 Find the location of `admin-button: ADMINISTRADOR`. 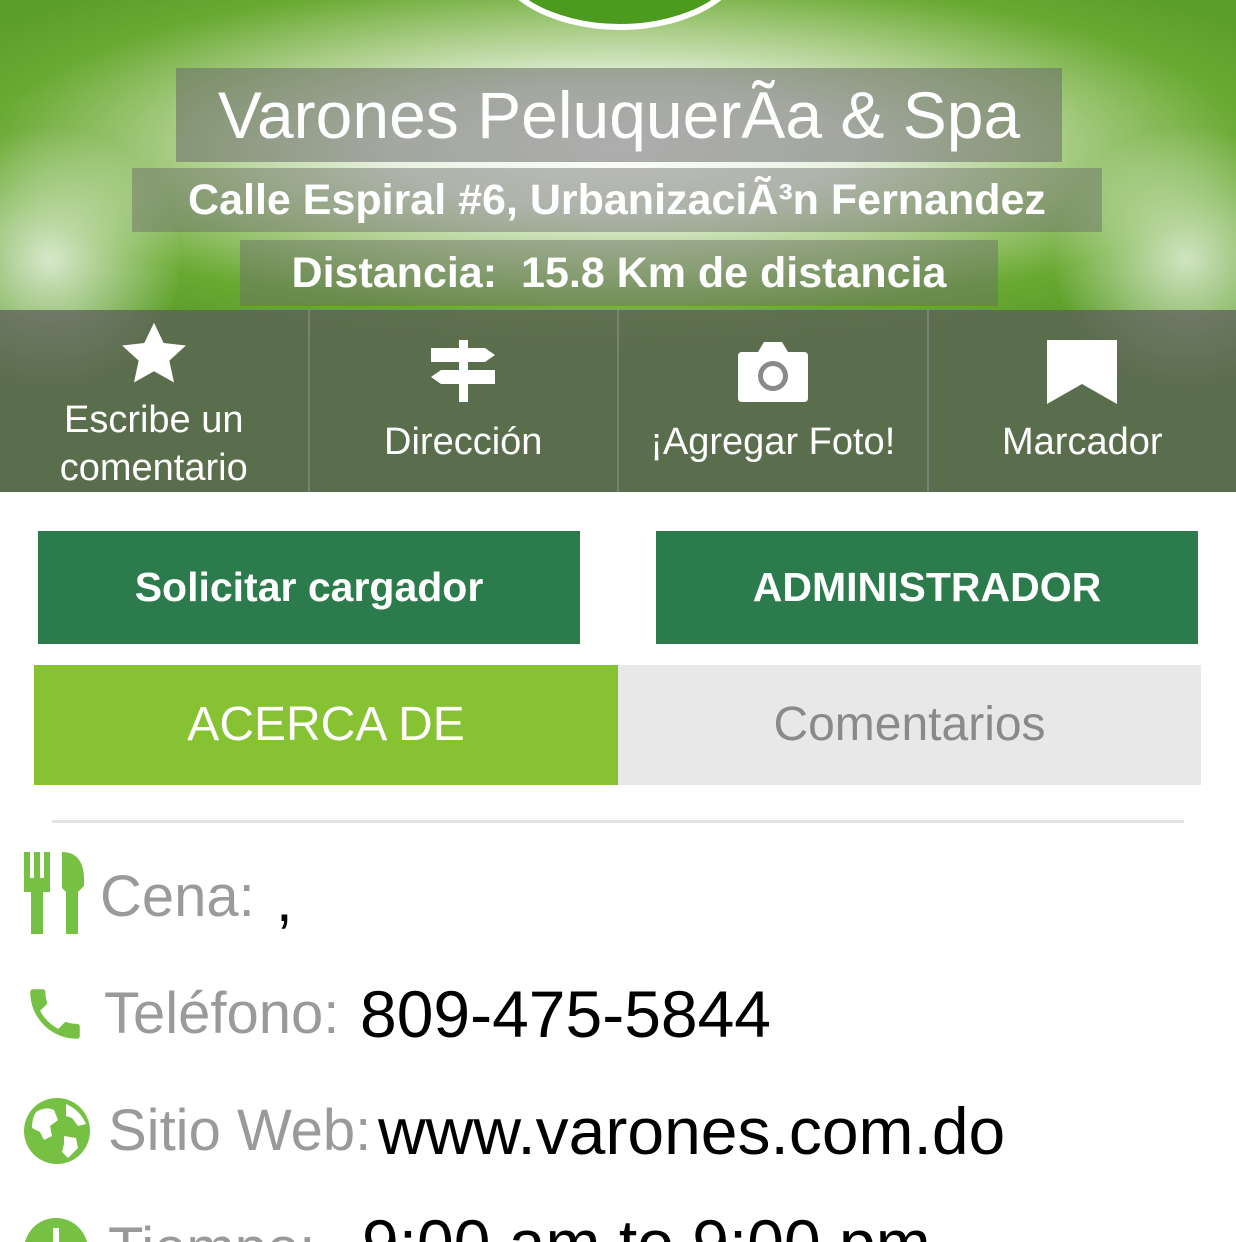

admin-button: ADMINISTRADOR is located at coordinates (927, 587).